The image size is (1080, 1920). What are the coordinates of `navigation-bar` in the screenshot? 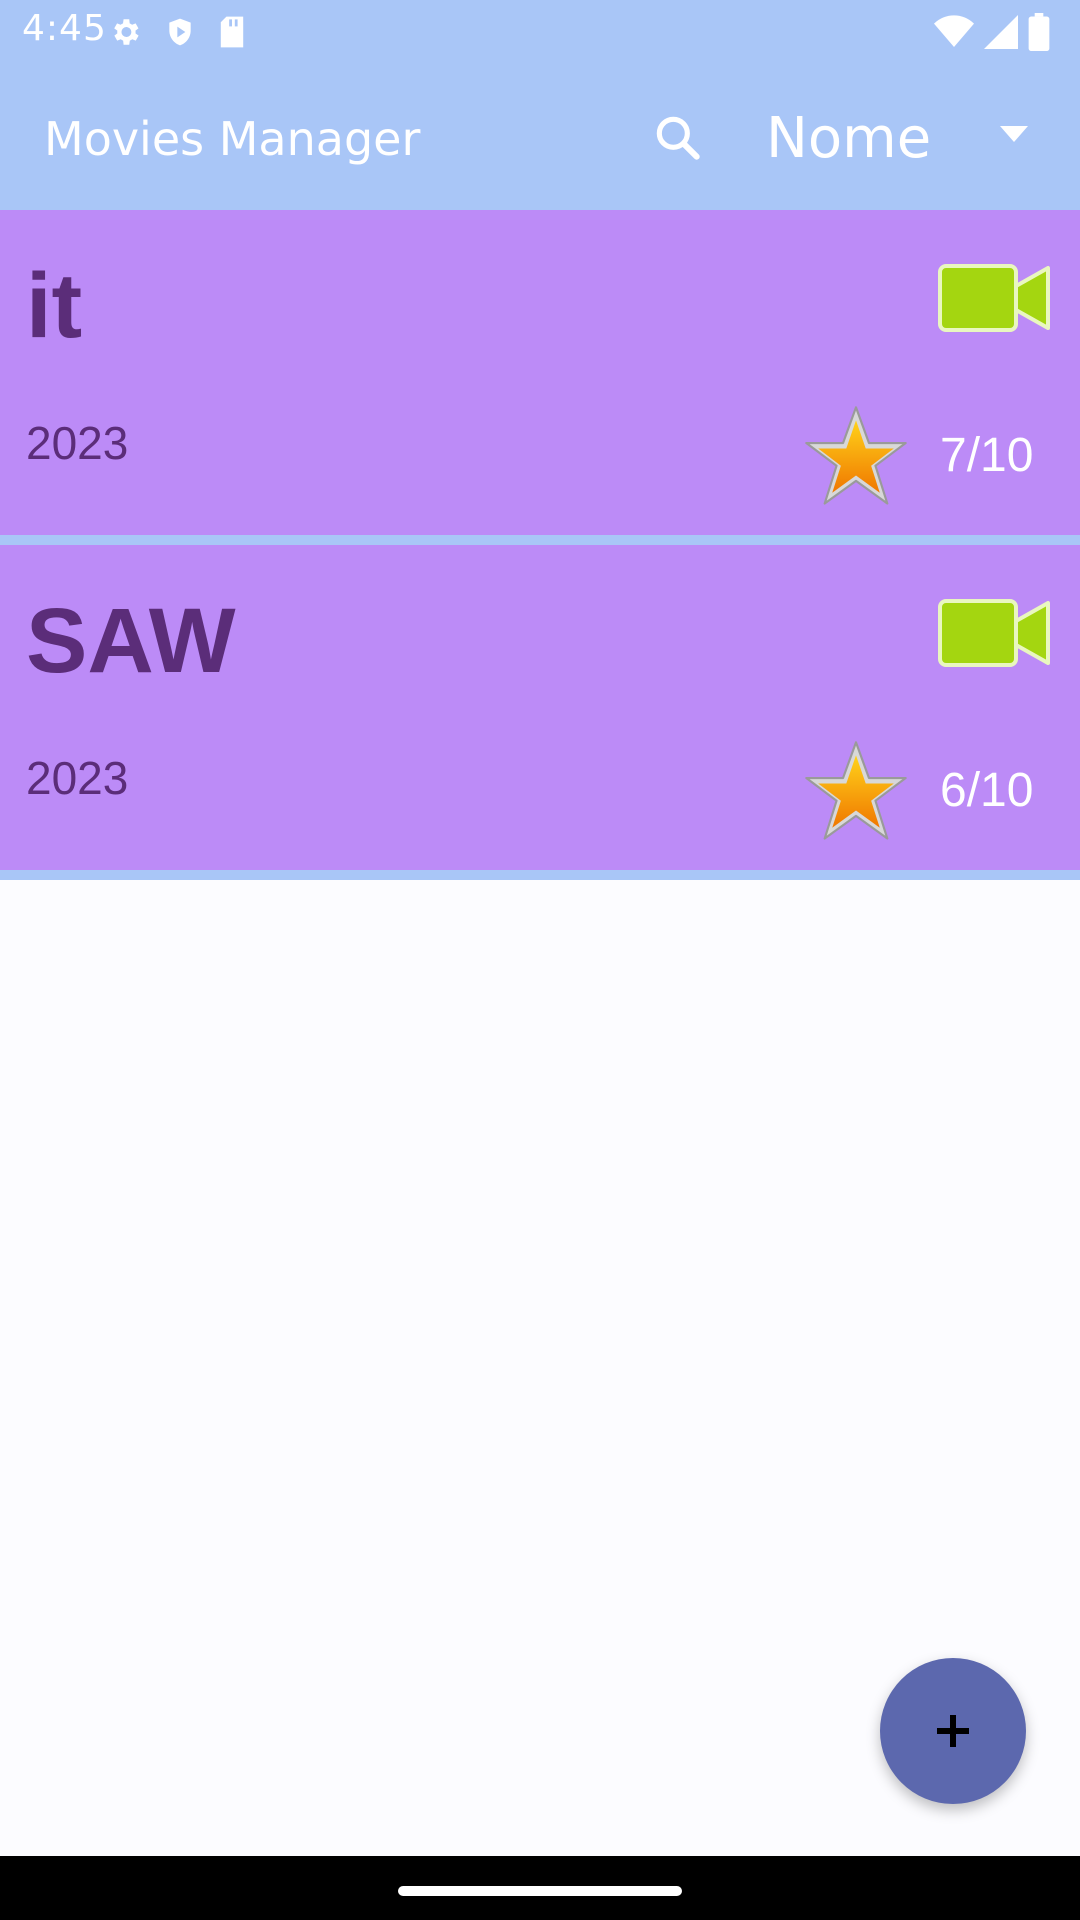 It's located at (540, 1888).